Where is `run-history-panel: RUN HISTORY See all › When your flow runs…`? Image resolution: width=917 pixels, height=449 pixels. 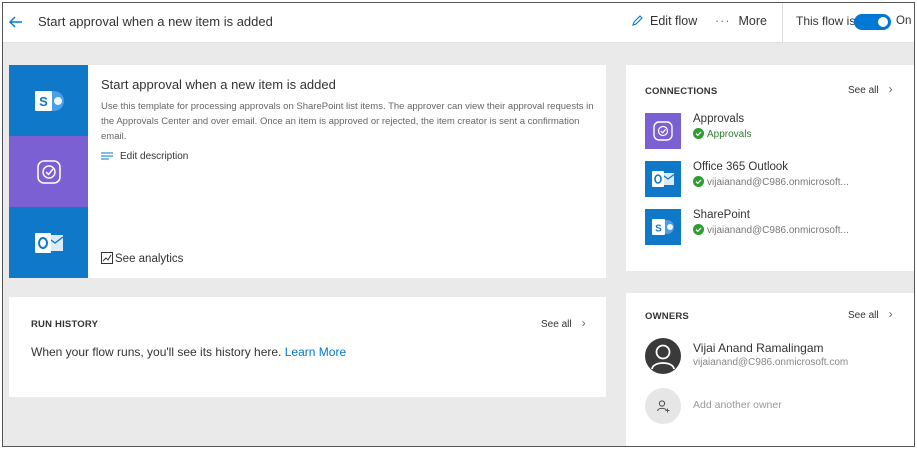 run-history-panel: RUN HISTORY See all › When your flow runs… is located at coordinates (307, 347).